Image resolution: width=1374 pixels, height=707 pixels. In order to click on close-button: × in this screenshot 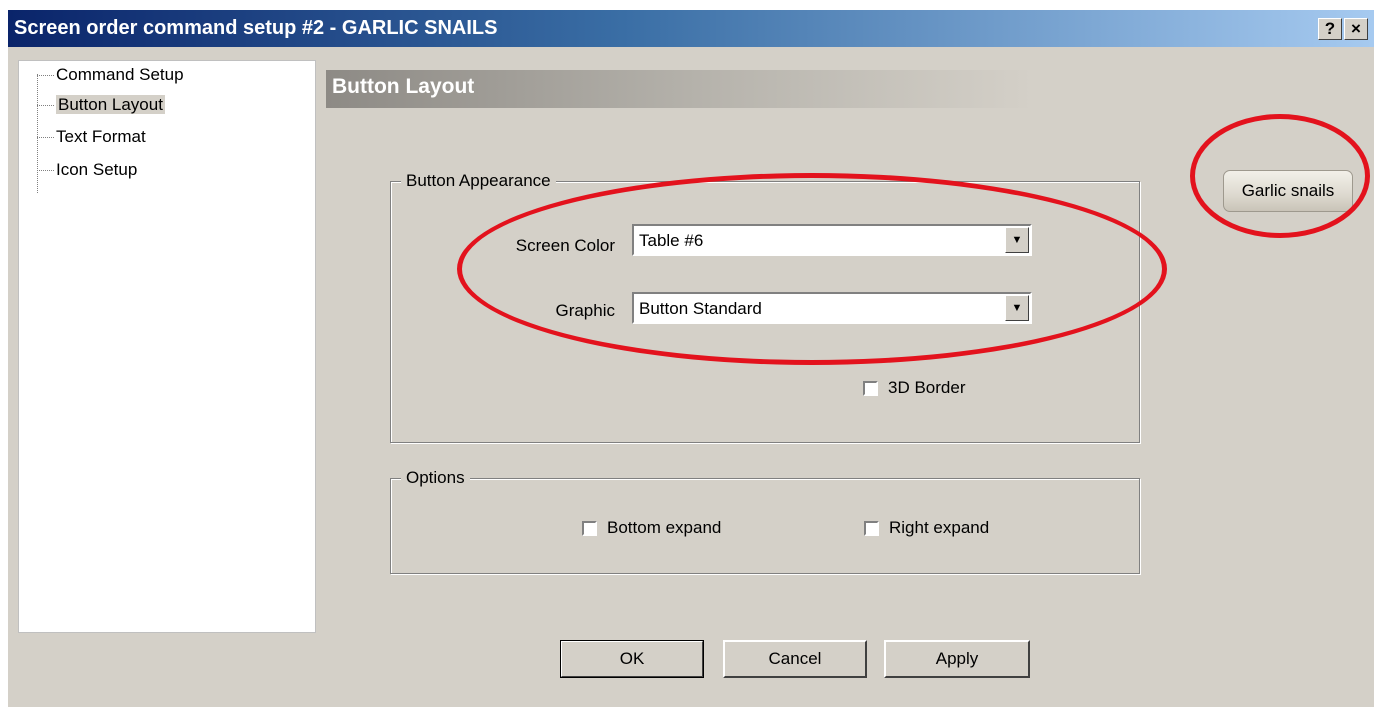, I will do `click(1356, 29)`.